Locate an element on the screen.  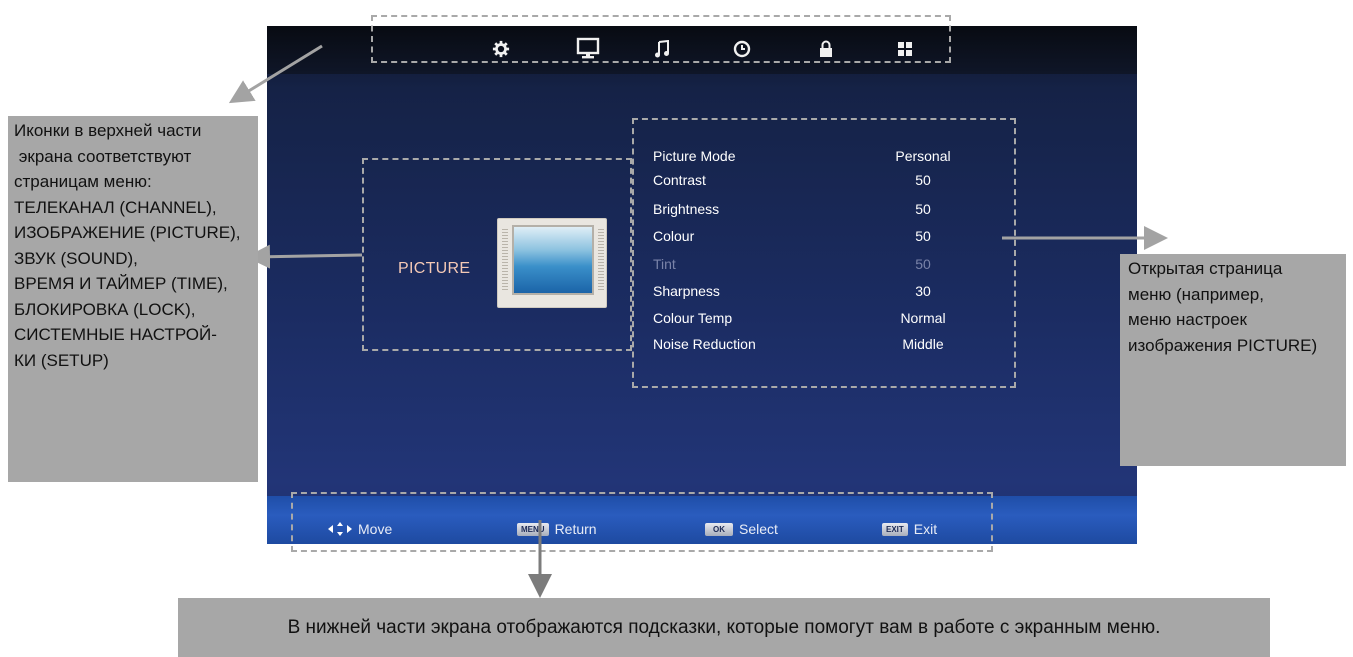
setup-grid-icon is located at coordinates (905, 49).